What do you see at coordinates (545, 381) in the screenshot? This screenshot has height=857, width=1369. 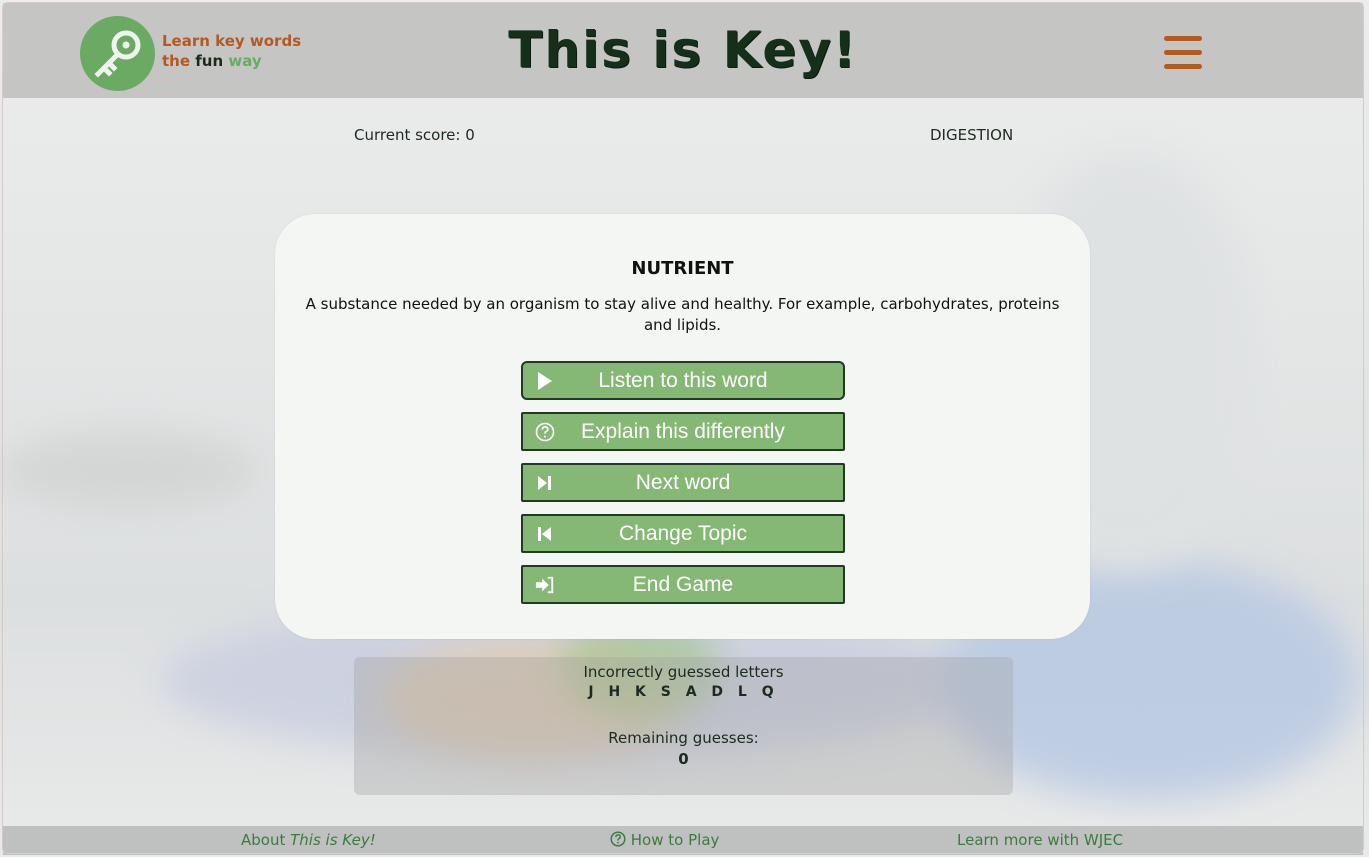 I see `play-icon` at bounding box center [545, 381].